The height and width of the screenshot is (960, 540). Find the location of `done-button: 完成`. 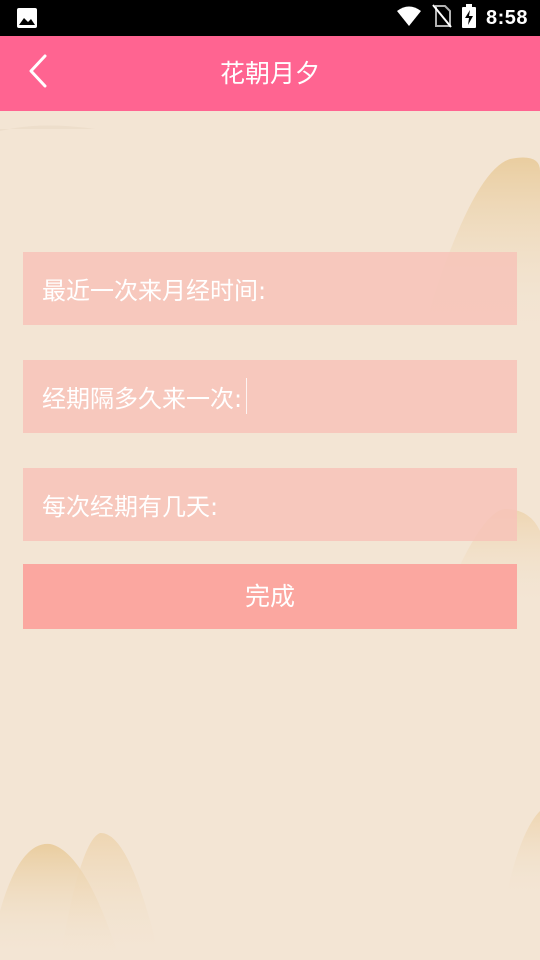

done-button: 完成 is located at coordinates (270, 596).